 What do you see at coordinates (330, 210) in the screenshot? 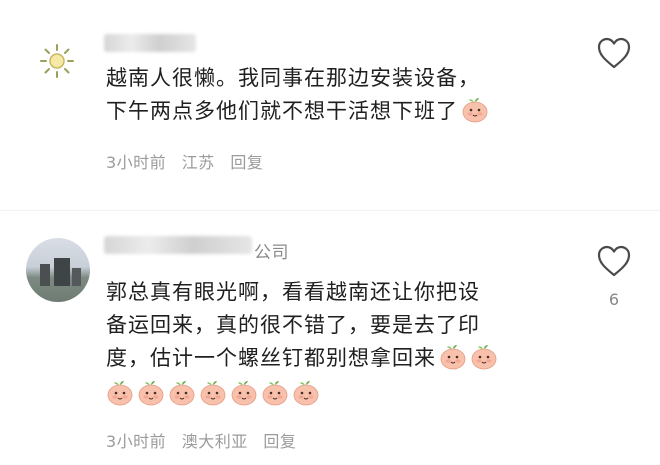
I see `divider` at bounding box center [330, 210].